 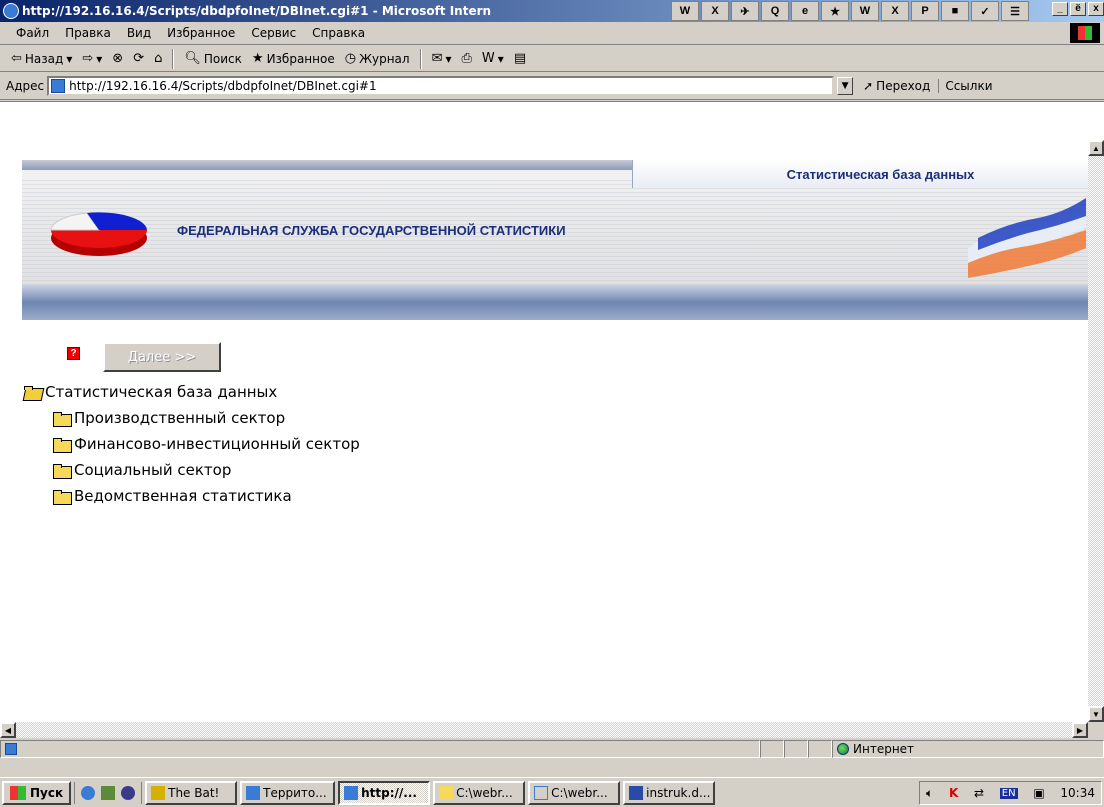 I want to click on tree-item-social: Социальный сектор, so click(x=142, y=470).